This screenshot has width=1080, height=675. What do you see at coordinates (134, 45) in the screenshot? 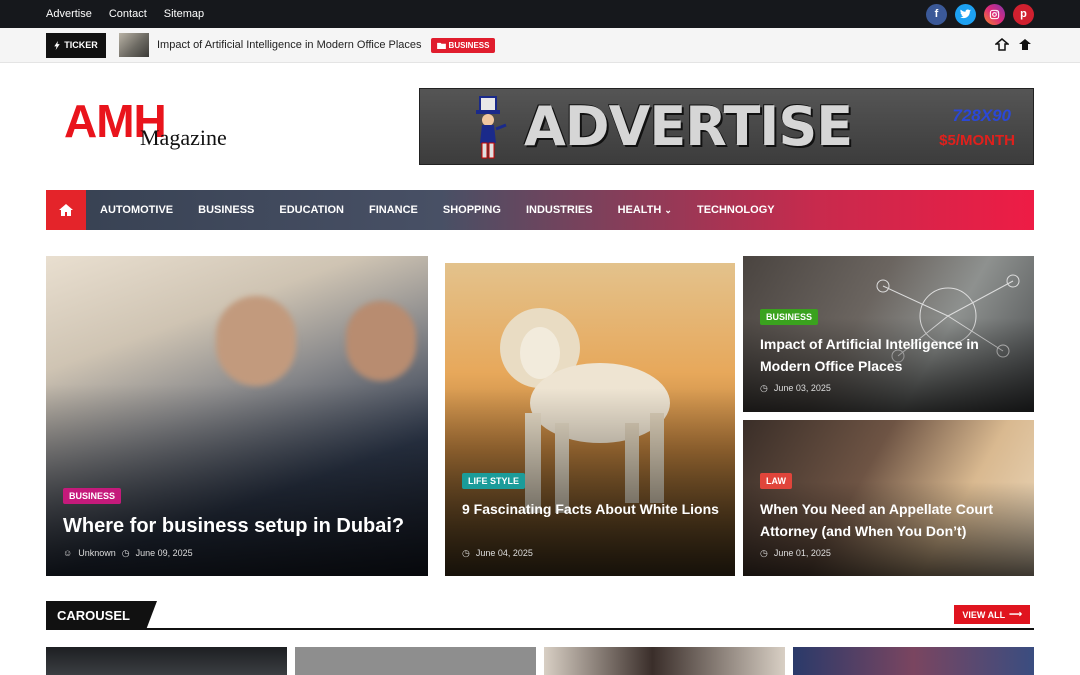
I see `ticker-thumbnail` at bounding box center [134, 45].